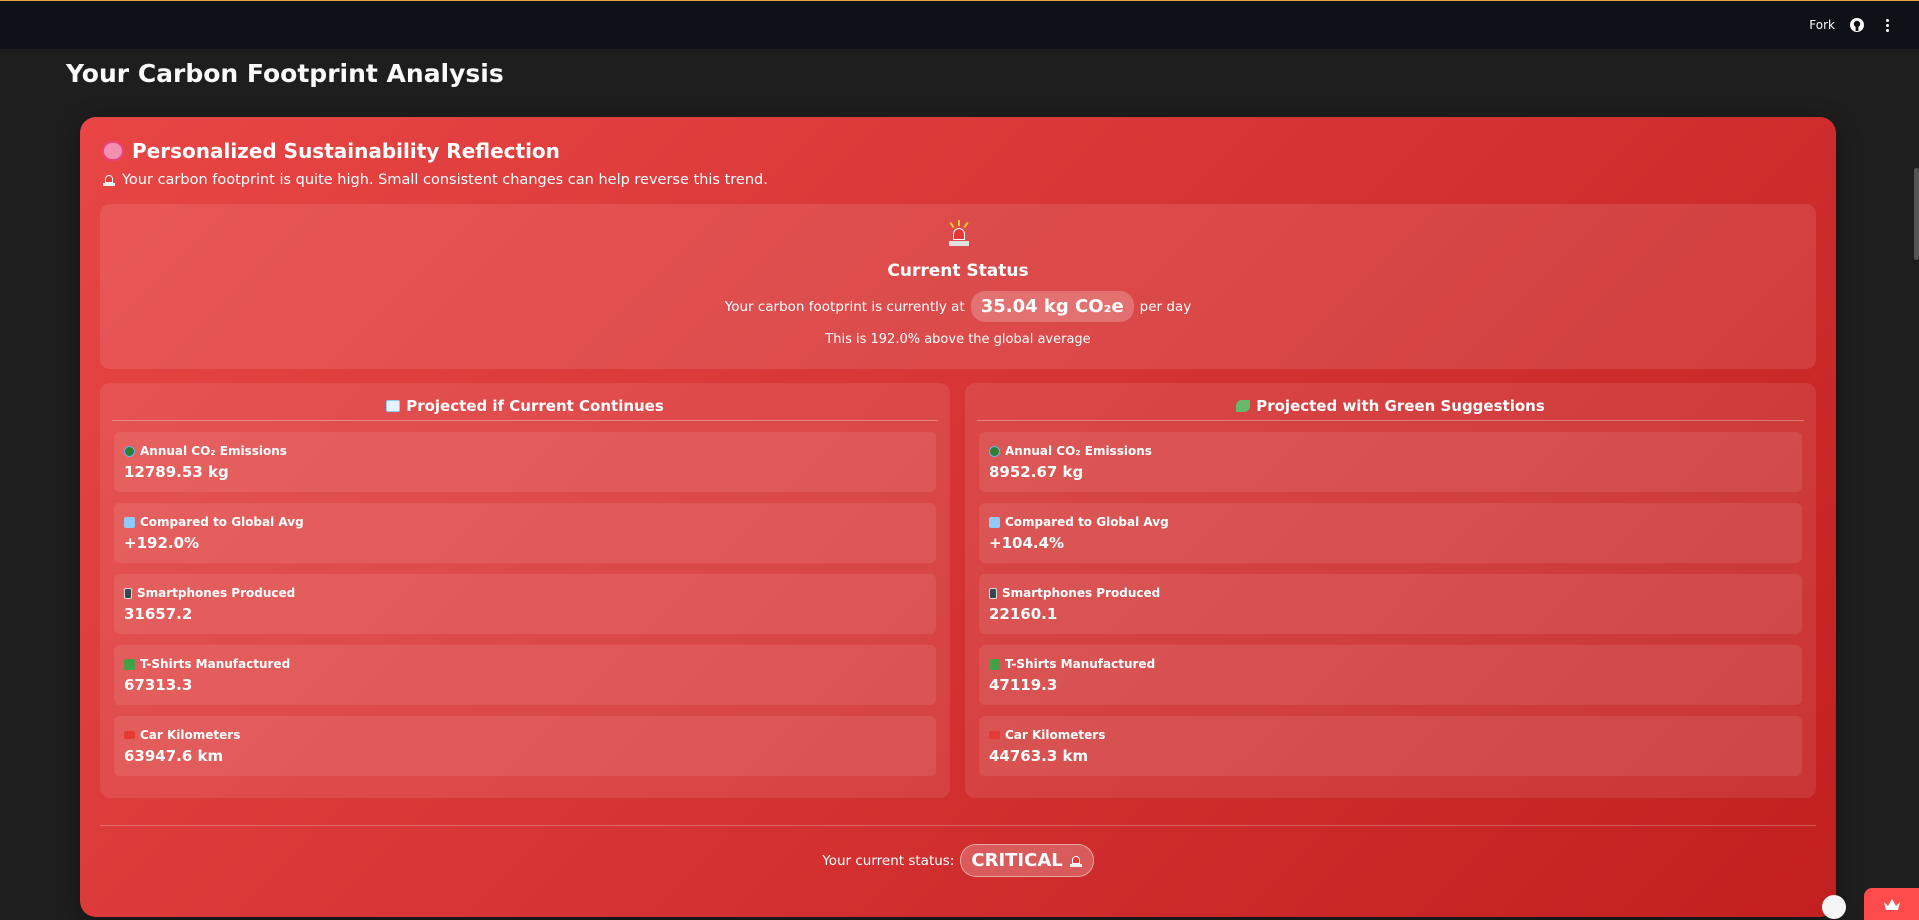  Describe the element at coordinates (162, 543) in the screenshot. I see `metric-value: +192.0%` at that location.